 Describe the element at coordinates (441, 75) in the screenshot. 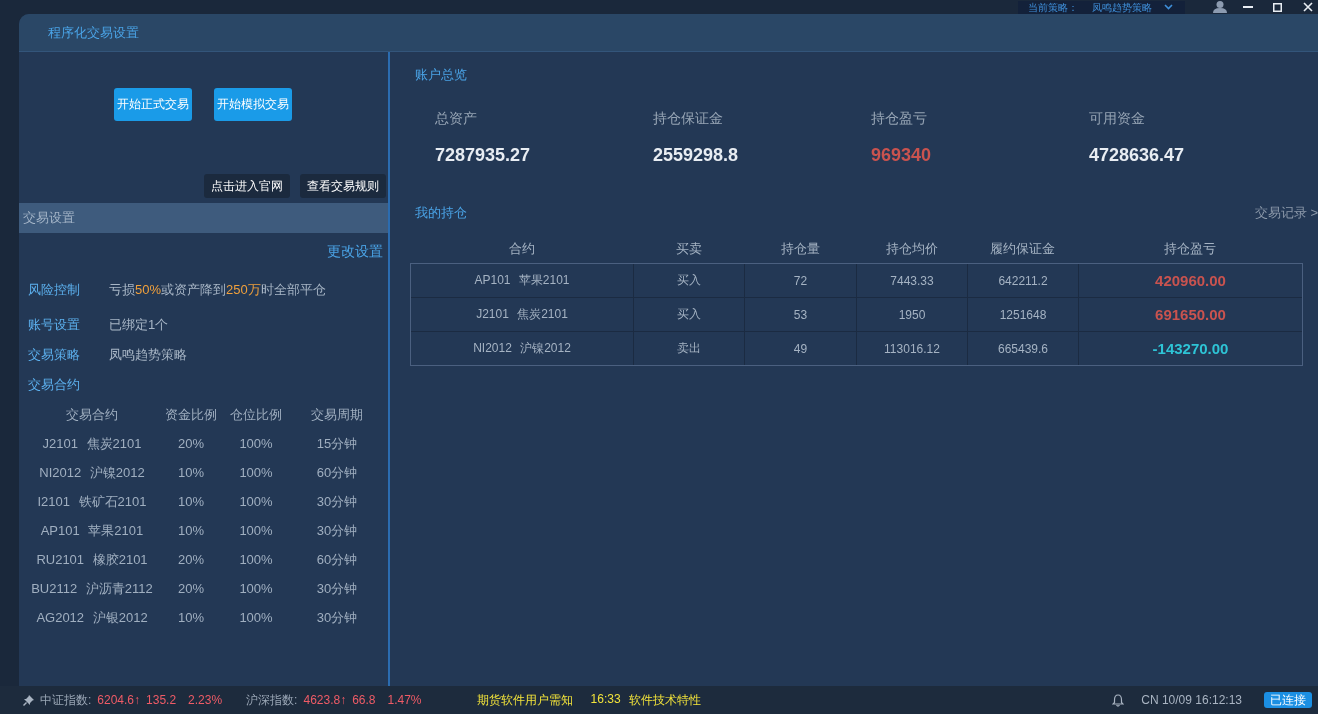

I see `section-title: 账户总览` at that location.